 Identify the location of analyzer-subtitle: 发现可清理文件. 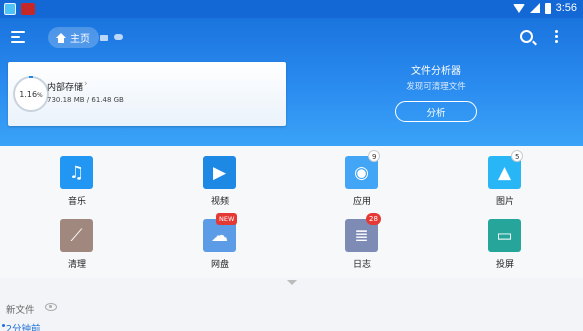
(436, 87).